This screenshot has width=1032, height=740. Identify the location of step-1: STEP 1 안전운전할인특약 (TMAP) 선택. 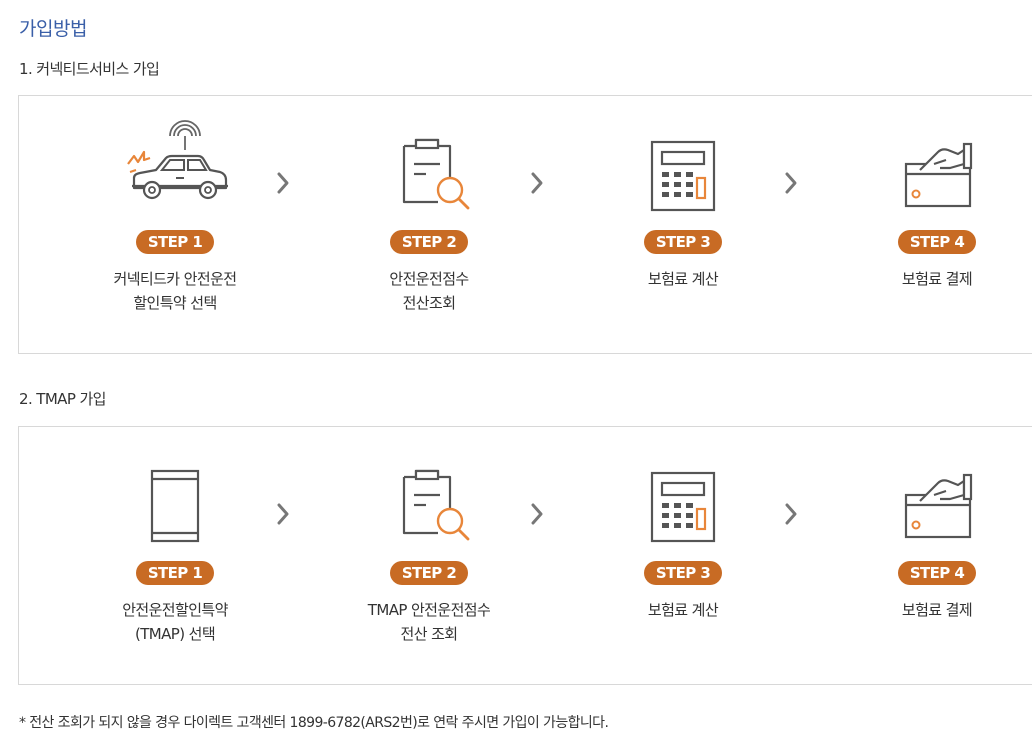
(175, 555).